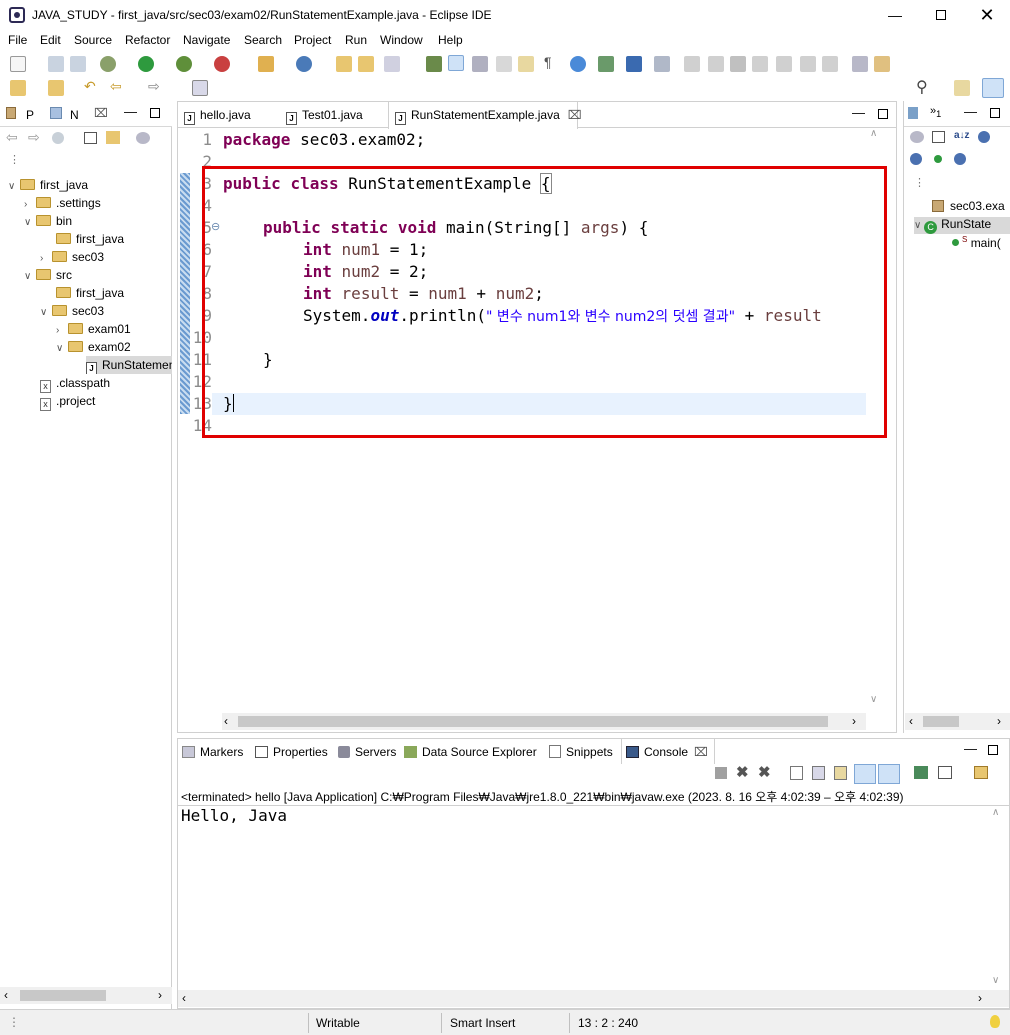 The image size is (1010, 1035). I want to click on terminate-icon, so click(738, 64).